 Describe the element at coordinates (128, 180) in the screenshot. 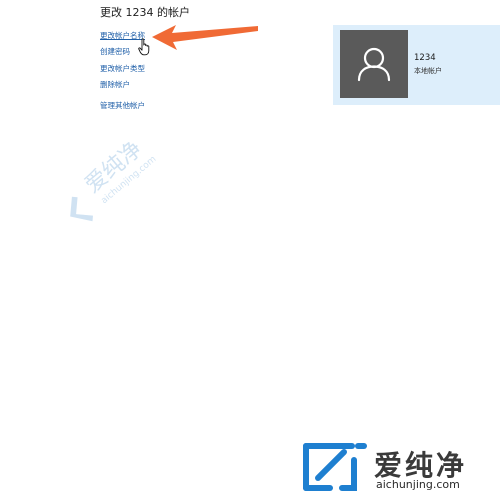

I see `watermark-url-diagonal: aichunjing.com` at that location.